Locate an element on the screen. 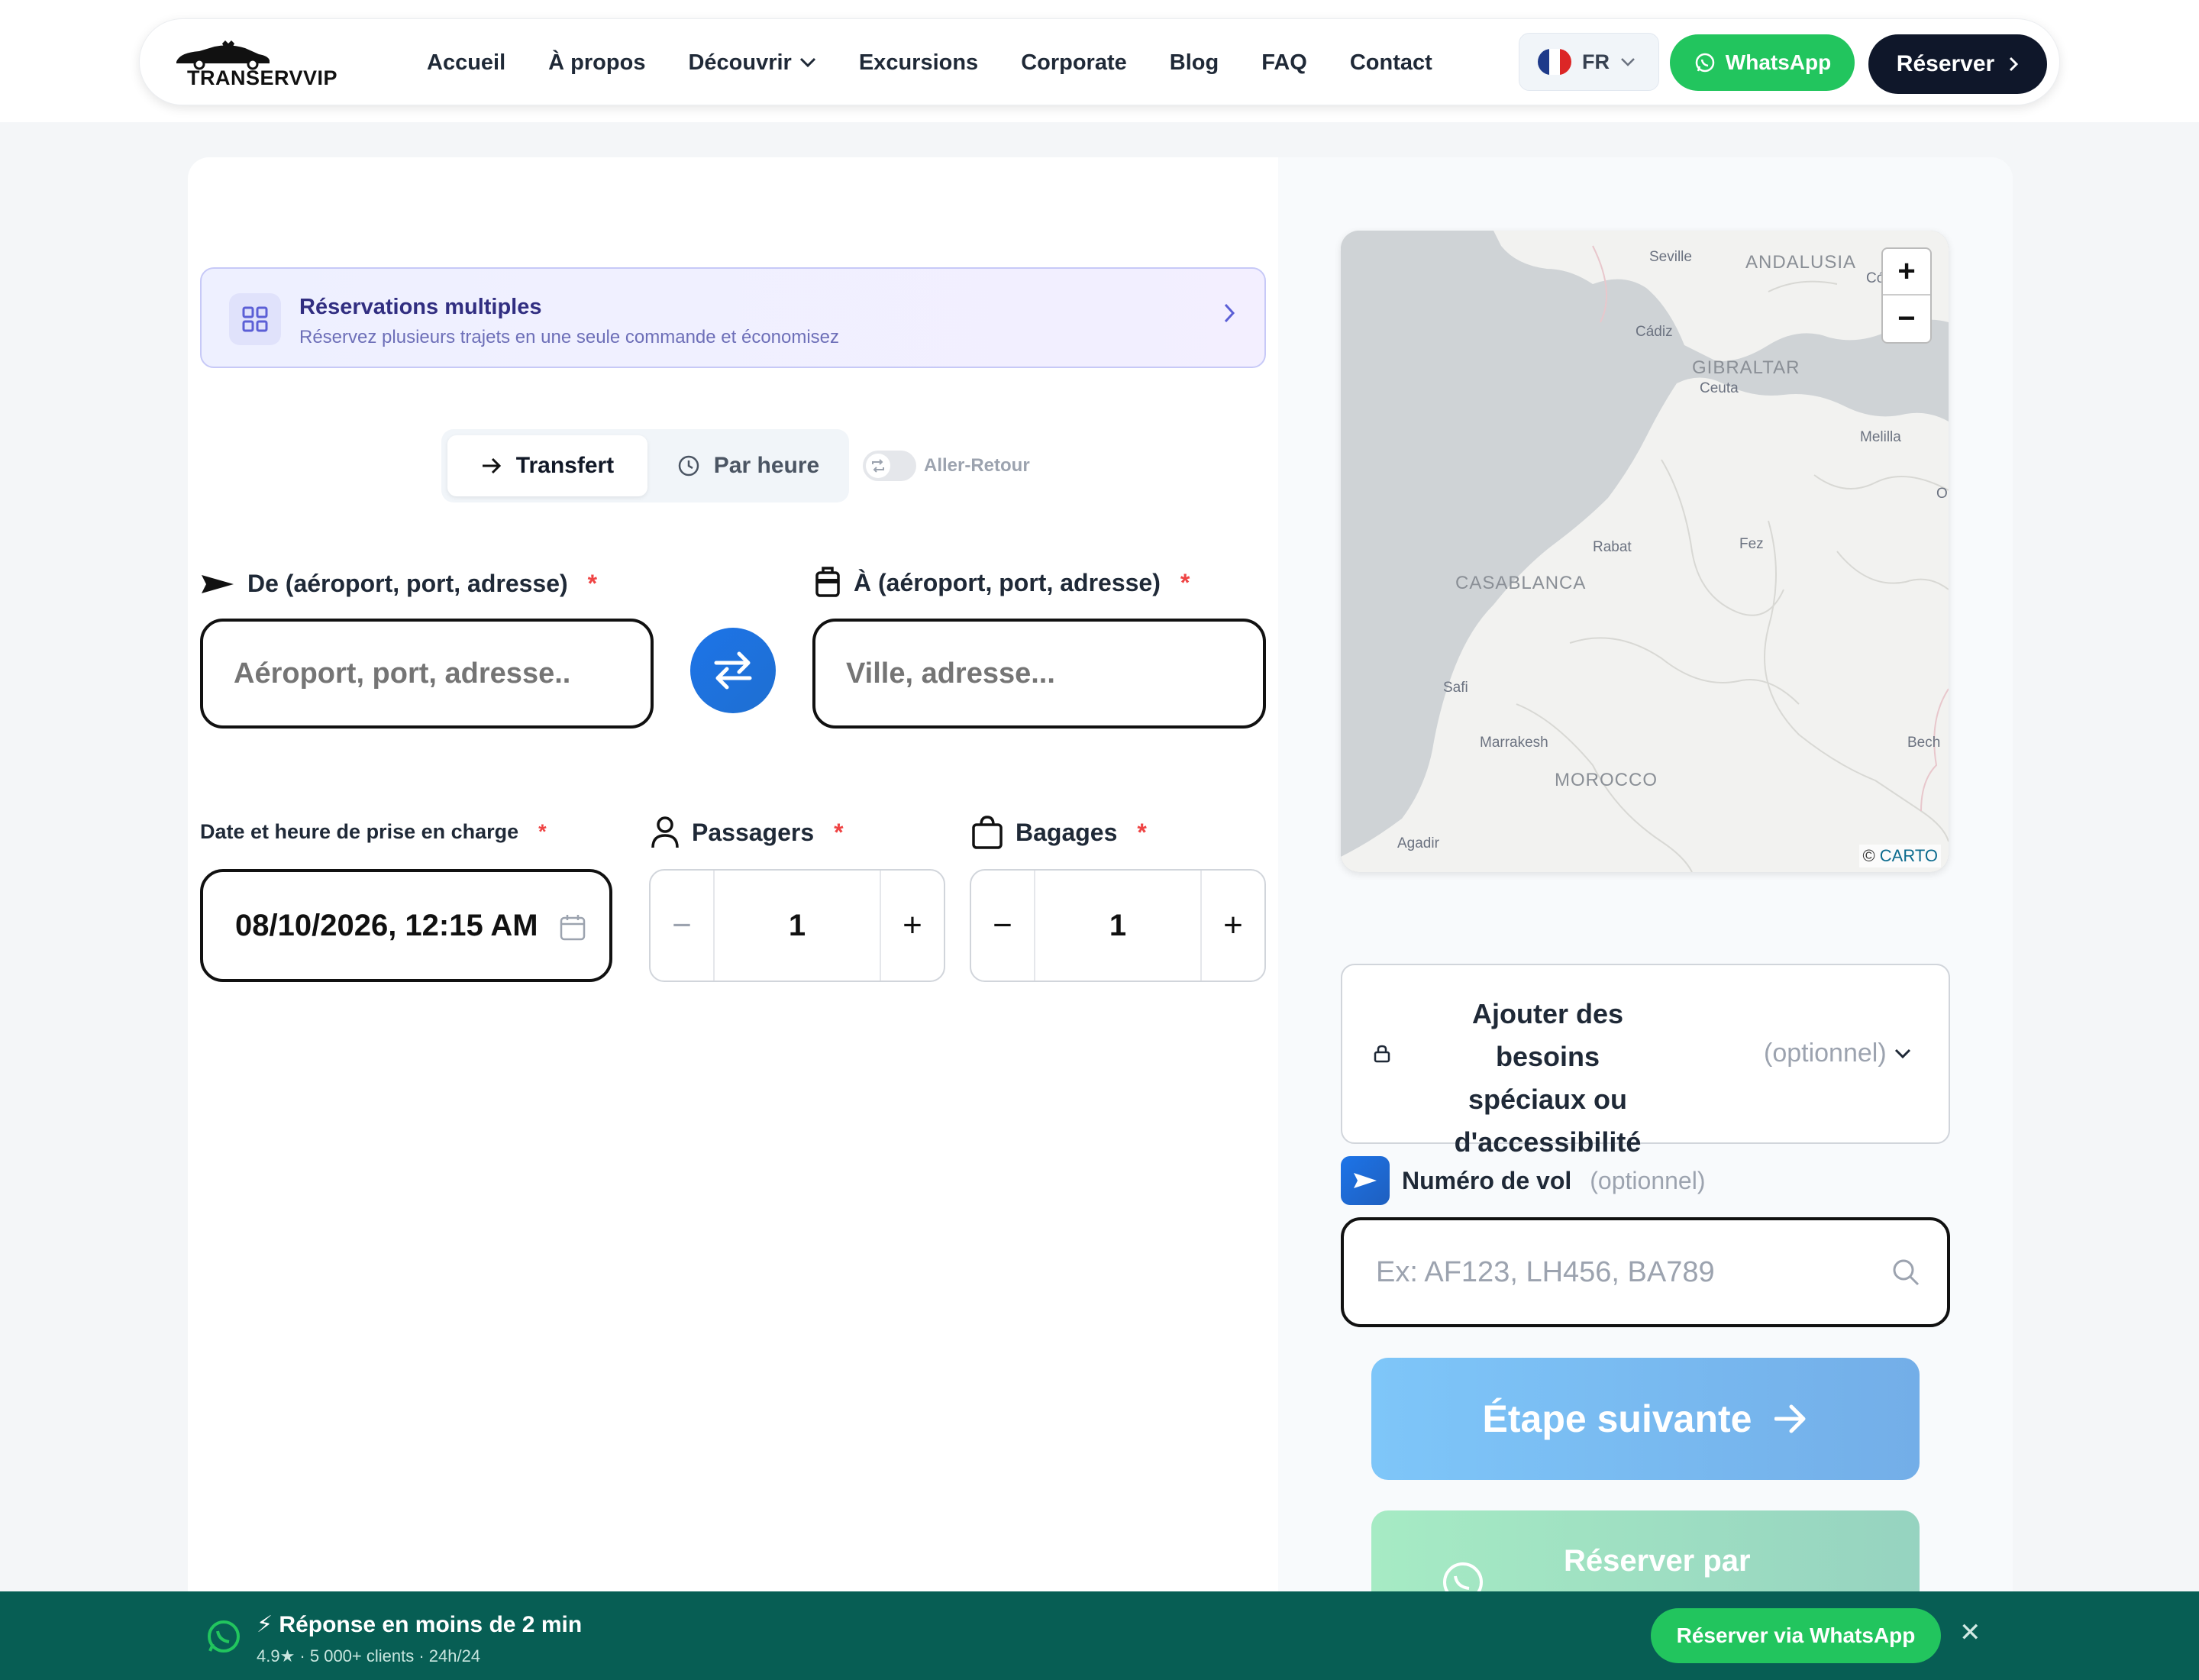 The width and height of the screenshot is (2199, 1680). luggage-field-label: Bagages * is located at coordinates (1059, 832).